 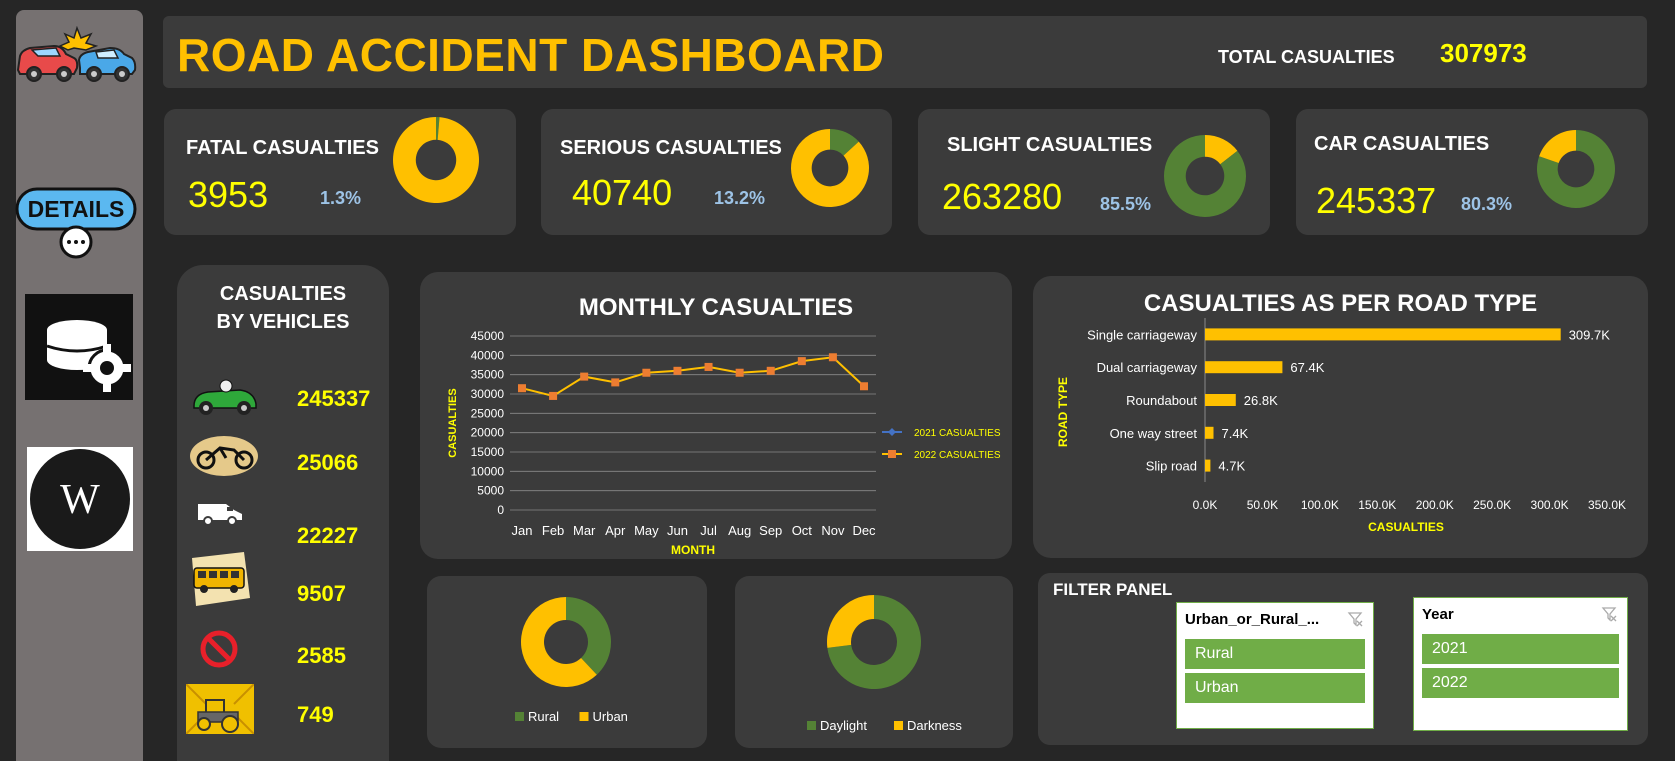 What do you see at coordinates (833, 530) in the screenshot?
I see `x-tick-label: Nov` at bounding box center [833, 530].